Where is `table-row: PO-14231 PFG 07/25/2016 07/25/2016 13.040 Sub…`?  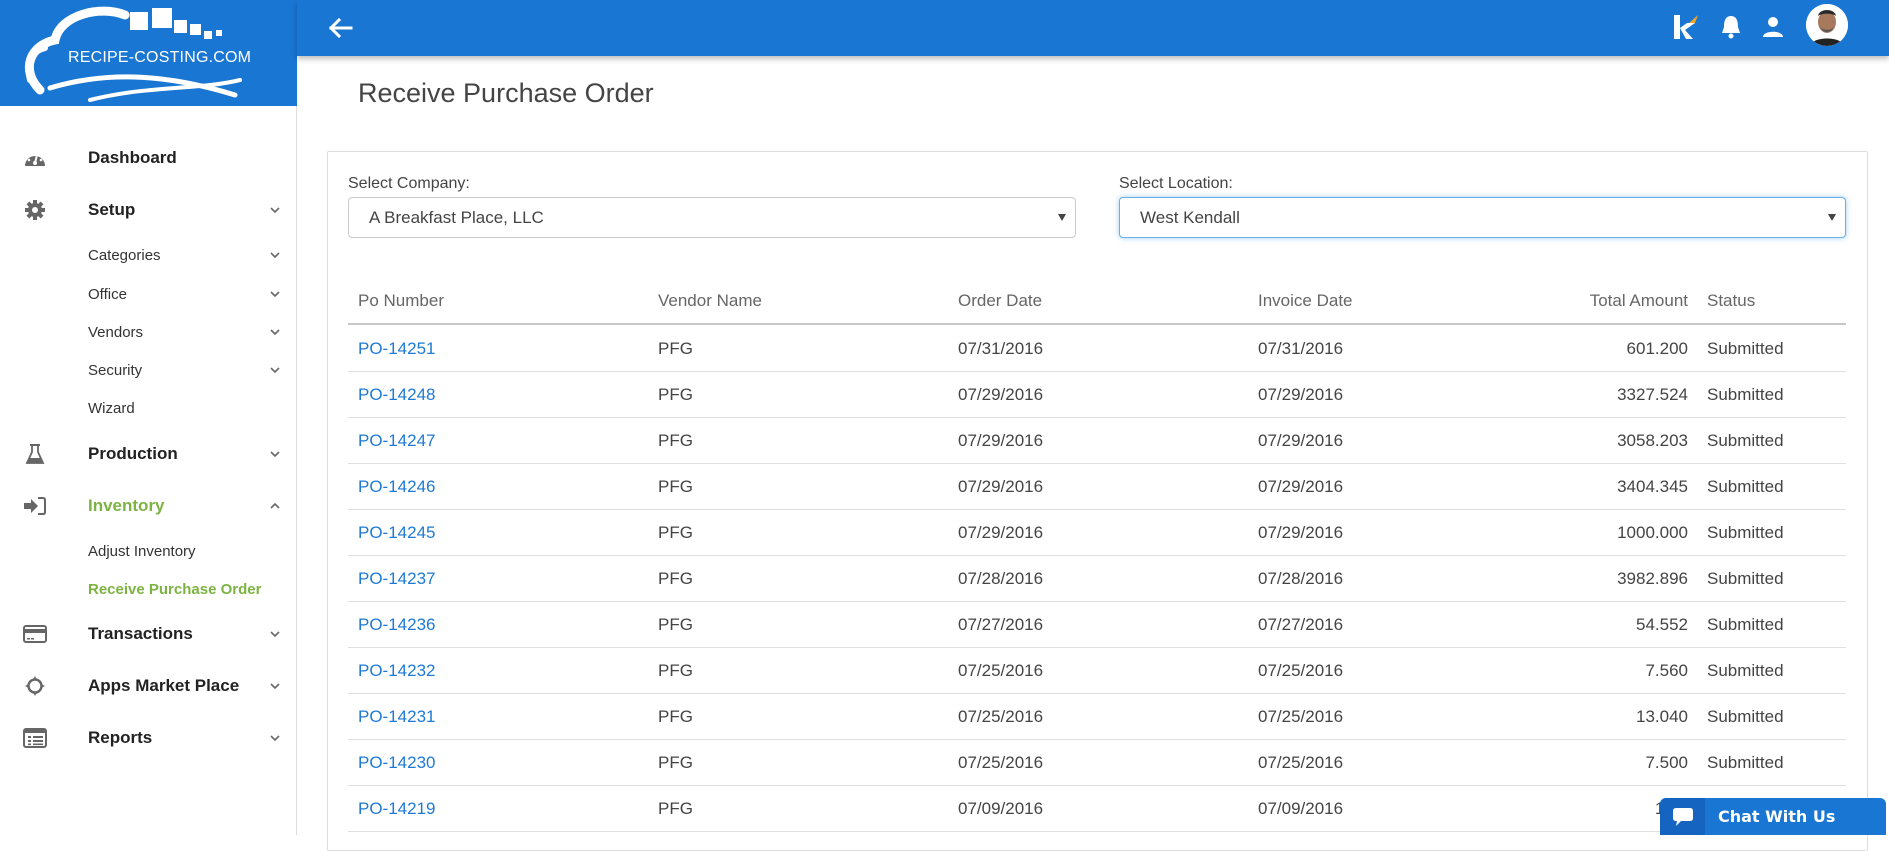
table-row: PO-14231 PFG 07/25/2016 07/25/2016 13.040 Sub… is located at coordinates (1097, 717).